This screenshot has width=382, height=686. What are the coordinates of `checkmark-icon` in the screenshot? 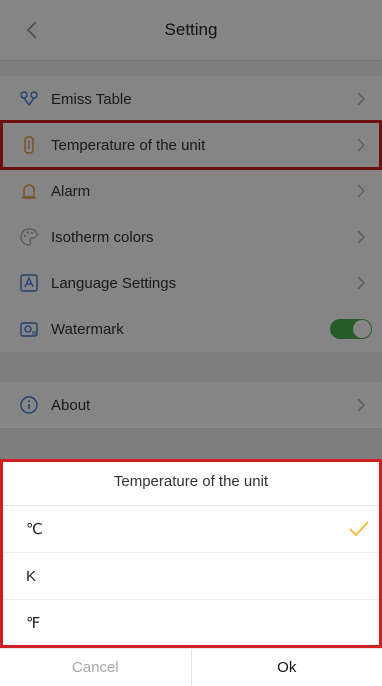 It's located at (359, 529).